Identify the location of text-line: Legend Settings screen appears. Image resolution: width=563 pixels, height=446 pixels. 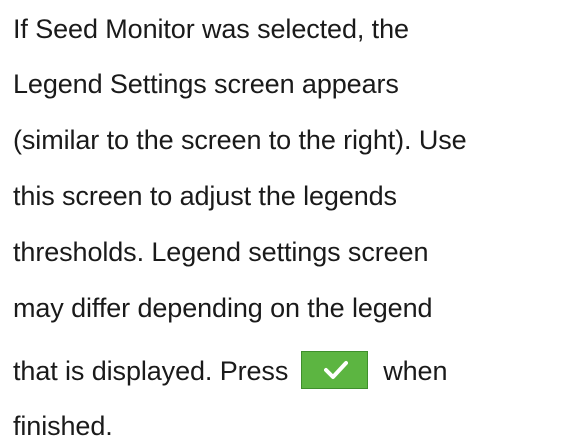
(206, 84).